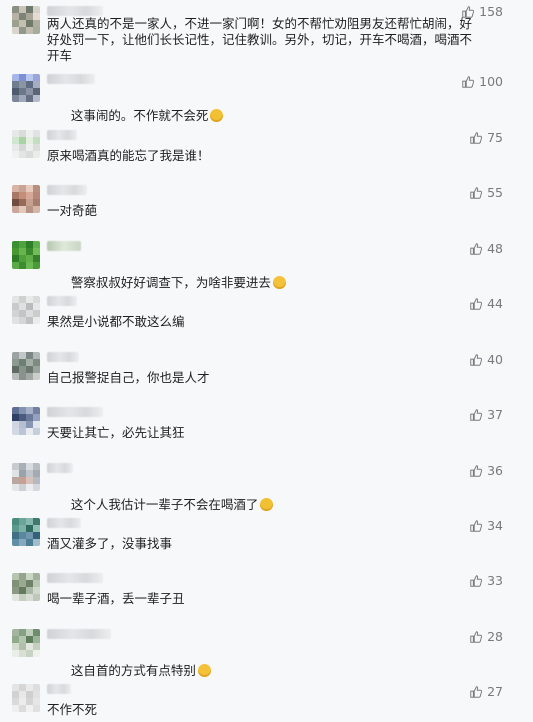 This screenshot has width=533, height=722. Describe the element at coordinates (266, 324) in the screenshot. I see `comment-item: 果然是小说都不敢这么编 44` at that location.